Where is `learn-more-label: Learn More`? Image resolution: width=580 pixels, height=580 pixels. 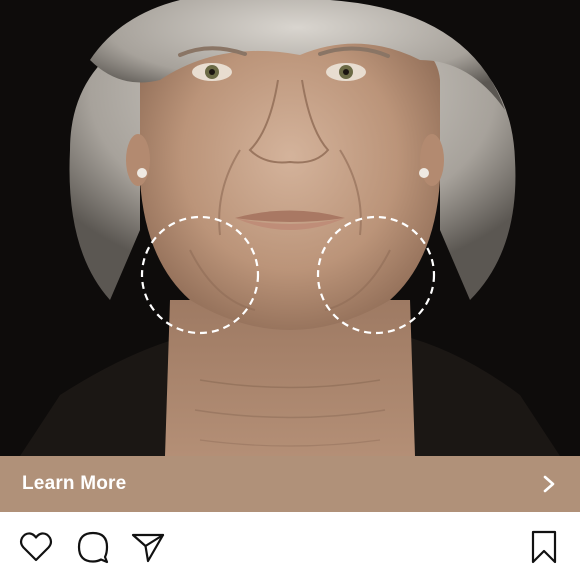 learn-more-label: Learn More is located at coordinates (74, 483).